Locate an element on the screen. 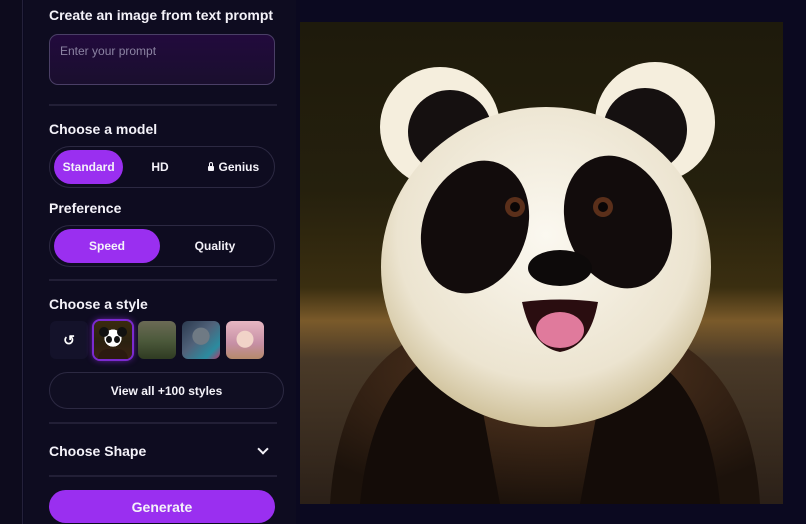 The height and width of the screenshot is (524, 806). style-thumb-anime-girl is located at coordinates (245, 340).